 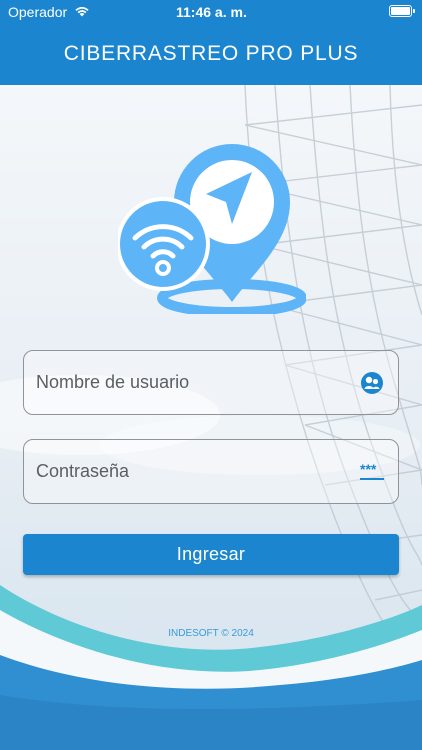 What do you see at coordinates (191, 471) in the screenshot?
I see `password-input` at bounding box center [191, 471].